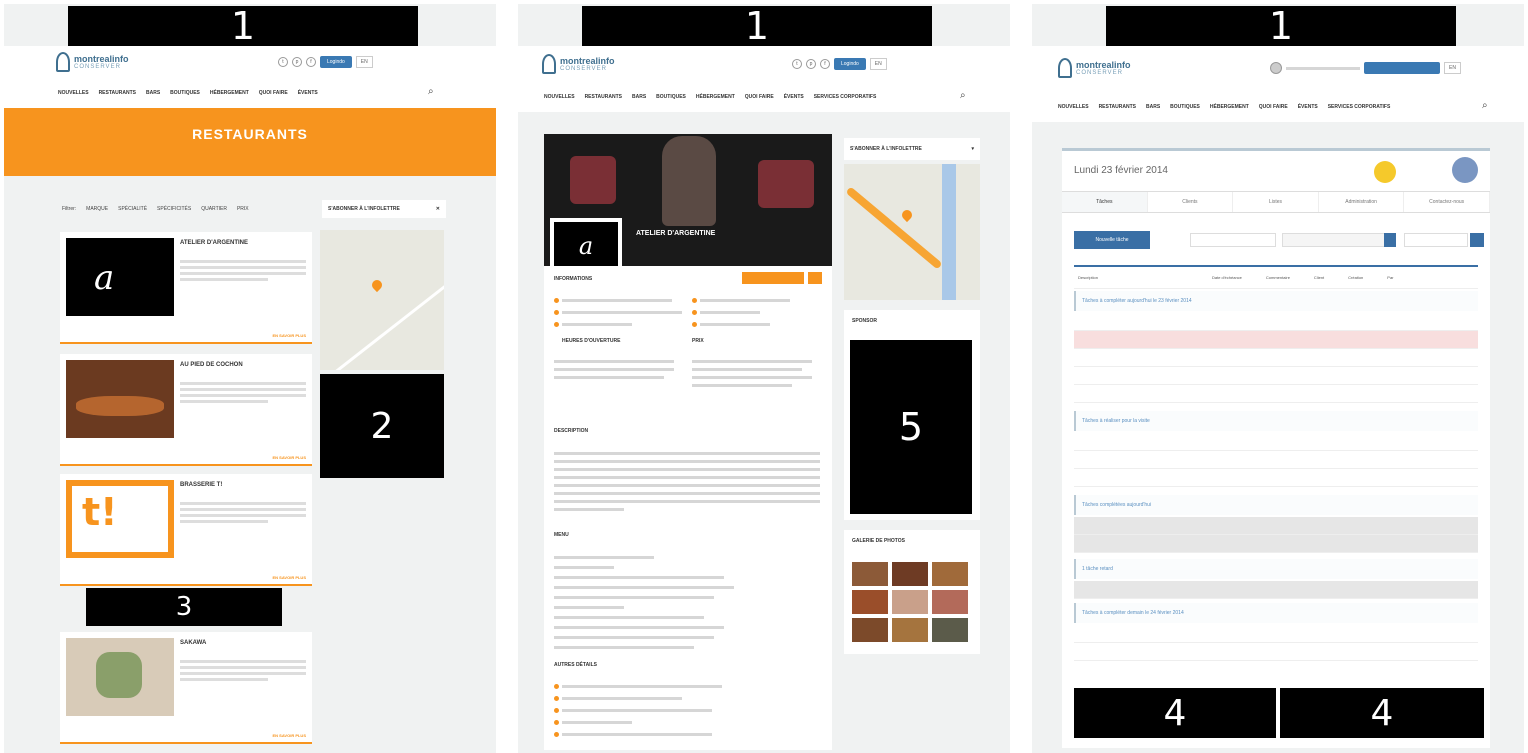  What do you see at coordinates (132, 209) in the screenshot?
I see `filter-specialite: SPÉCIALITÉ` at bounding box center [132, 209].